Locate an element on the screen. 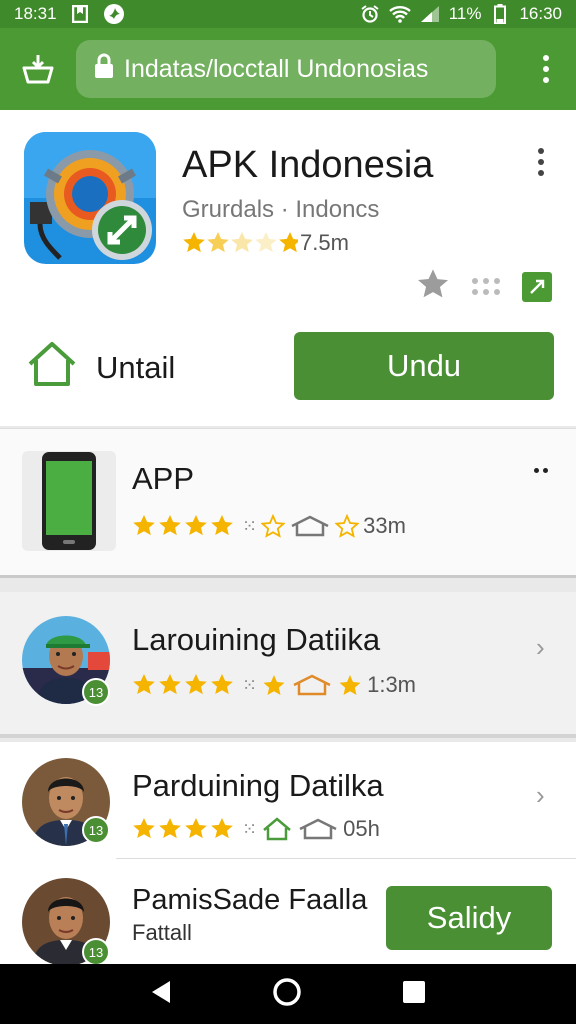 This screenshot has width=576, height=1024. share-icon is located at coordinates (537, 286).